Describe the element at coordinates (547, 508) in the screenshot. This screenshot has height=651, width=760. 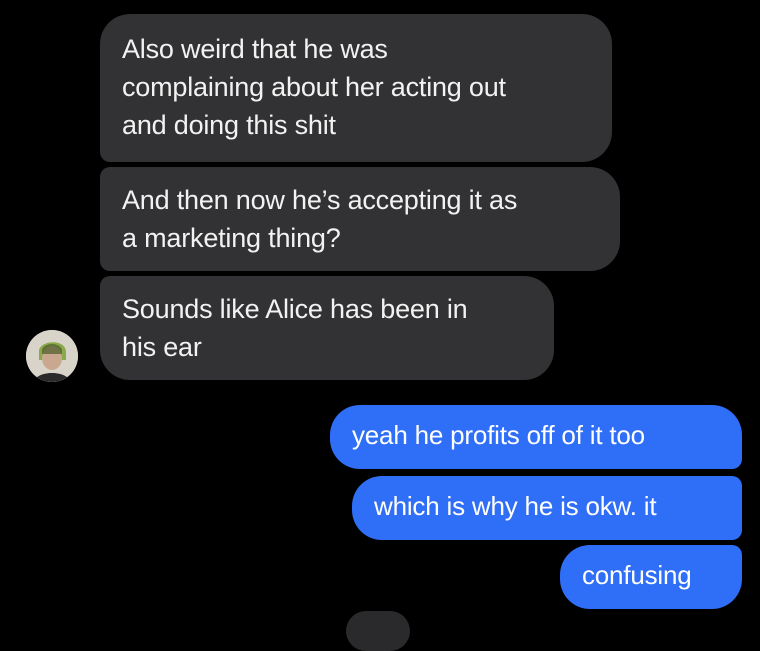
I see `outgoing-message-bubble: which is why he is okw. it` at that location.